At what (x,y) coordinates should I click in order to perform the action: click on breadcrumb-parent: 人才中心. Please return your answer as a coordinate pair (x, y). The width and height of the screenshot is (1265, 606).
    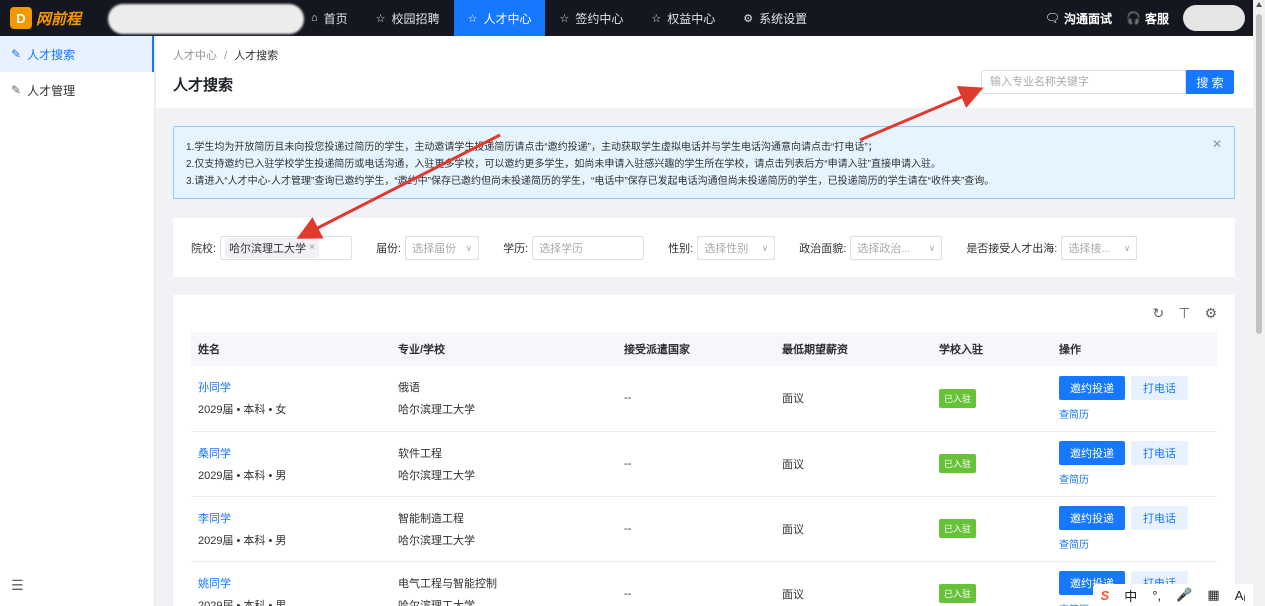
    Looking at the image, I should click on (195, 56).